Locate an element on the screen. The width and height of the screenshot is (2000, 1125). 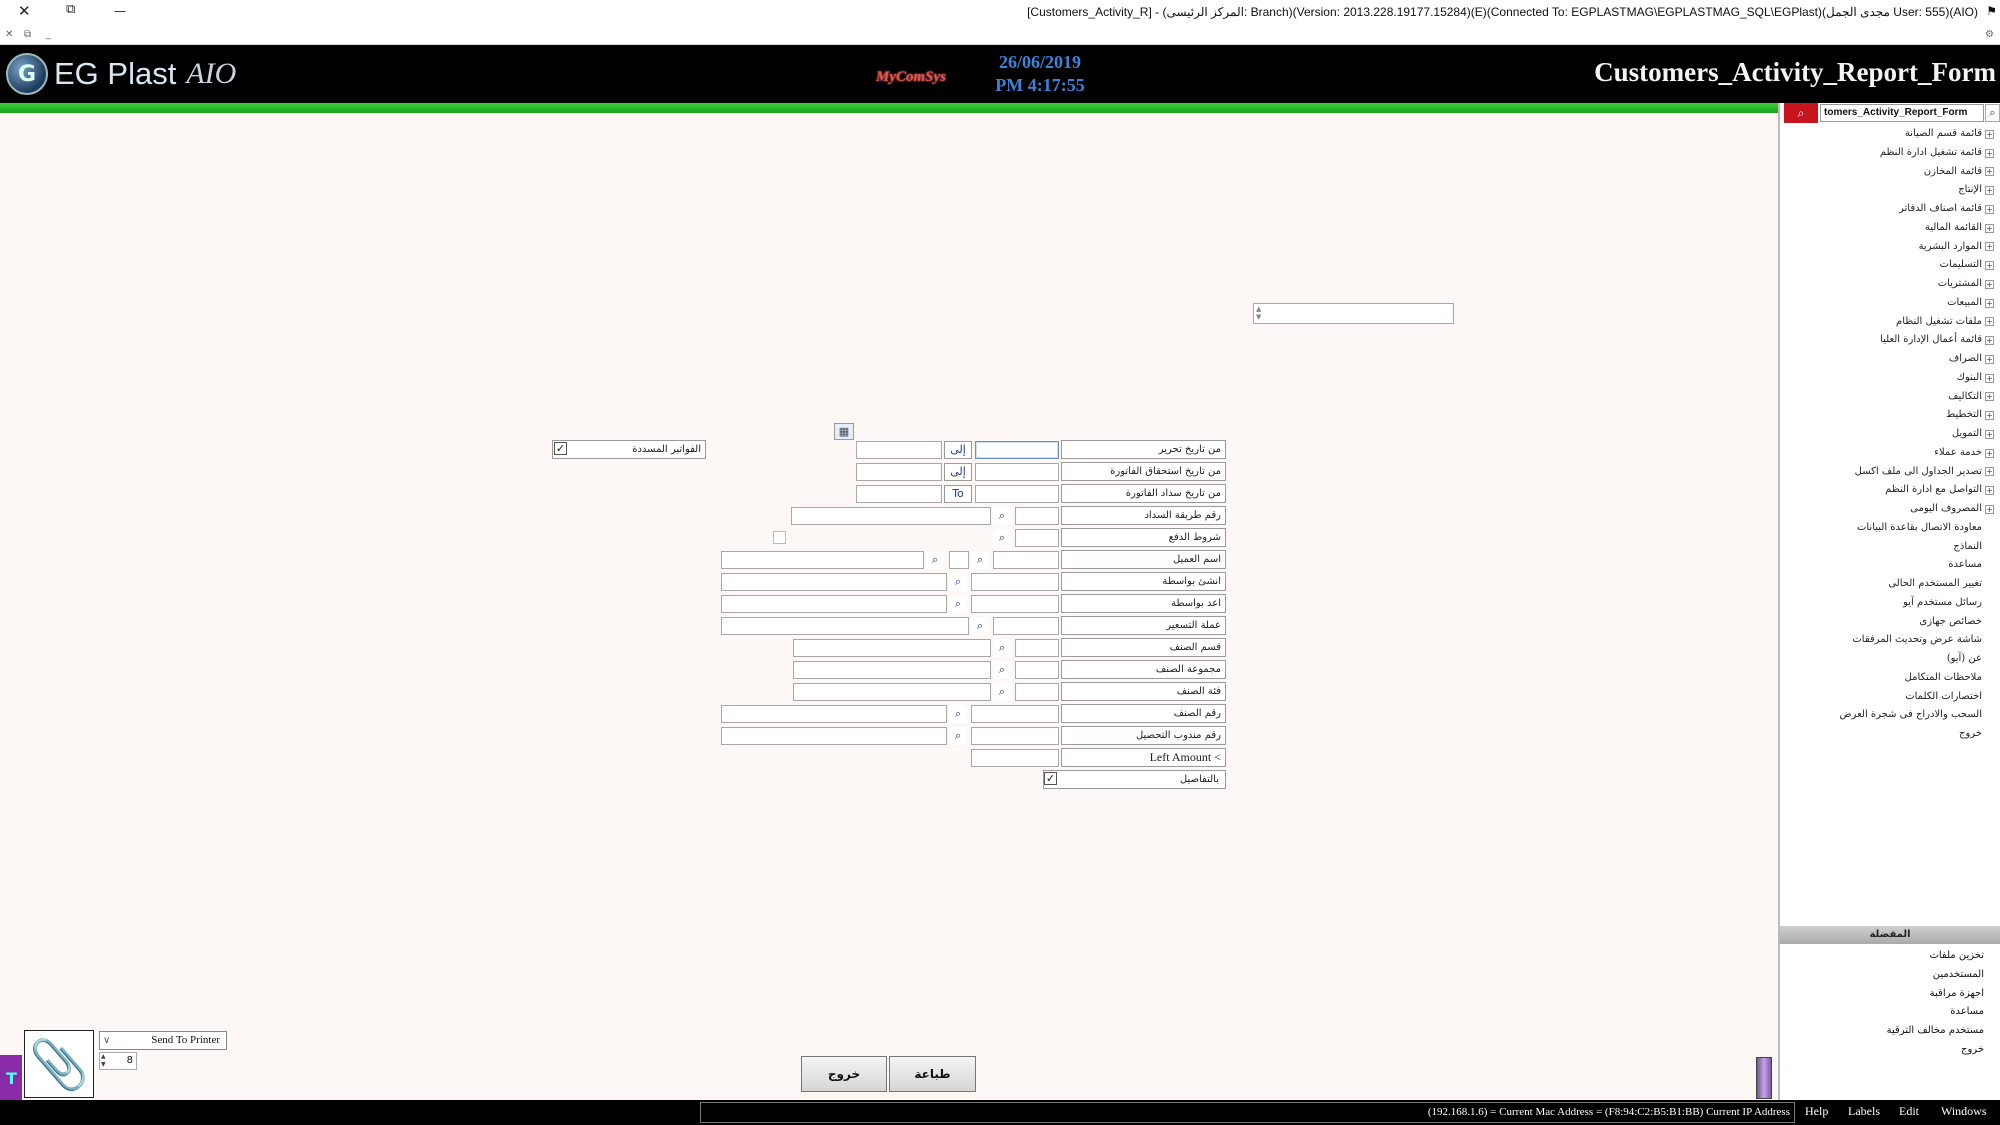
payment-date-to-input is located at coordinates (899, 494).